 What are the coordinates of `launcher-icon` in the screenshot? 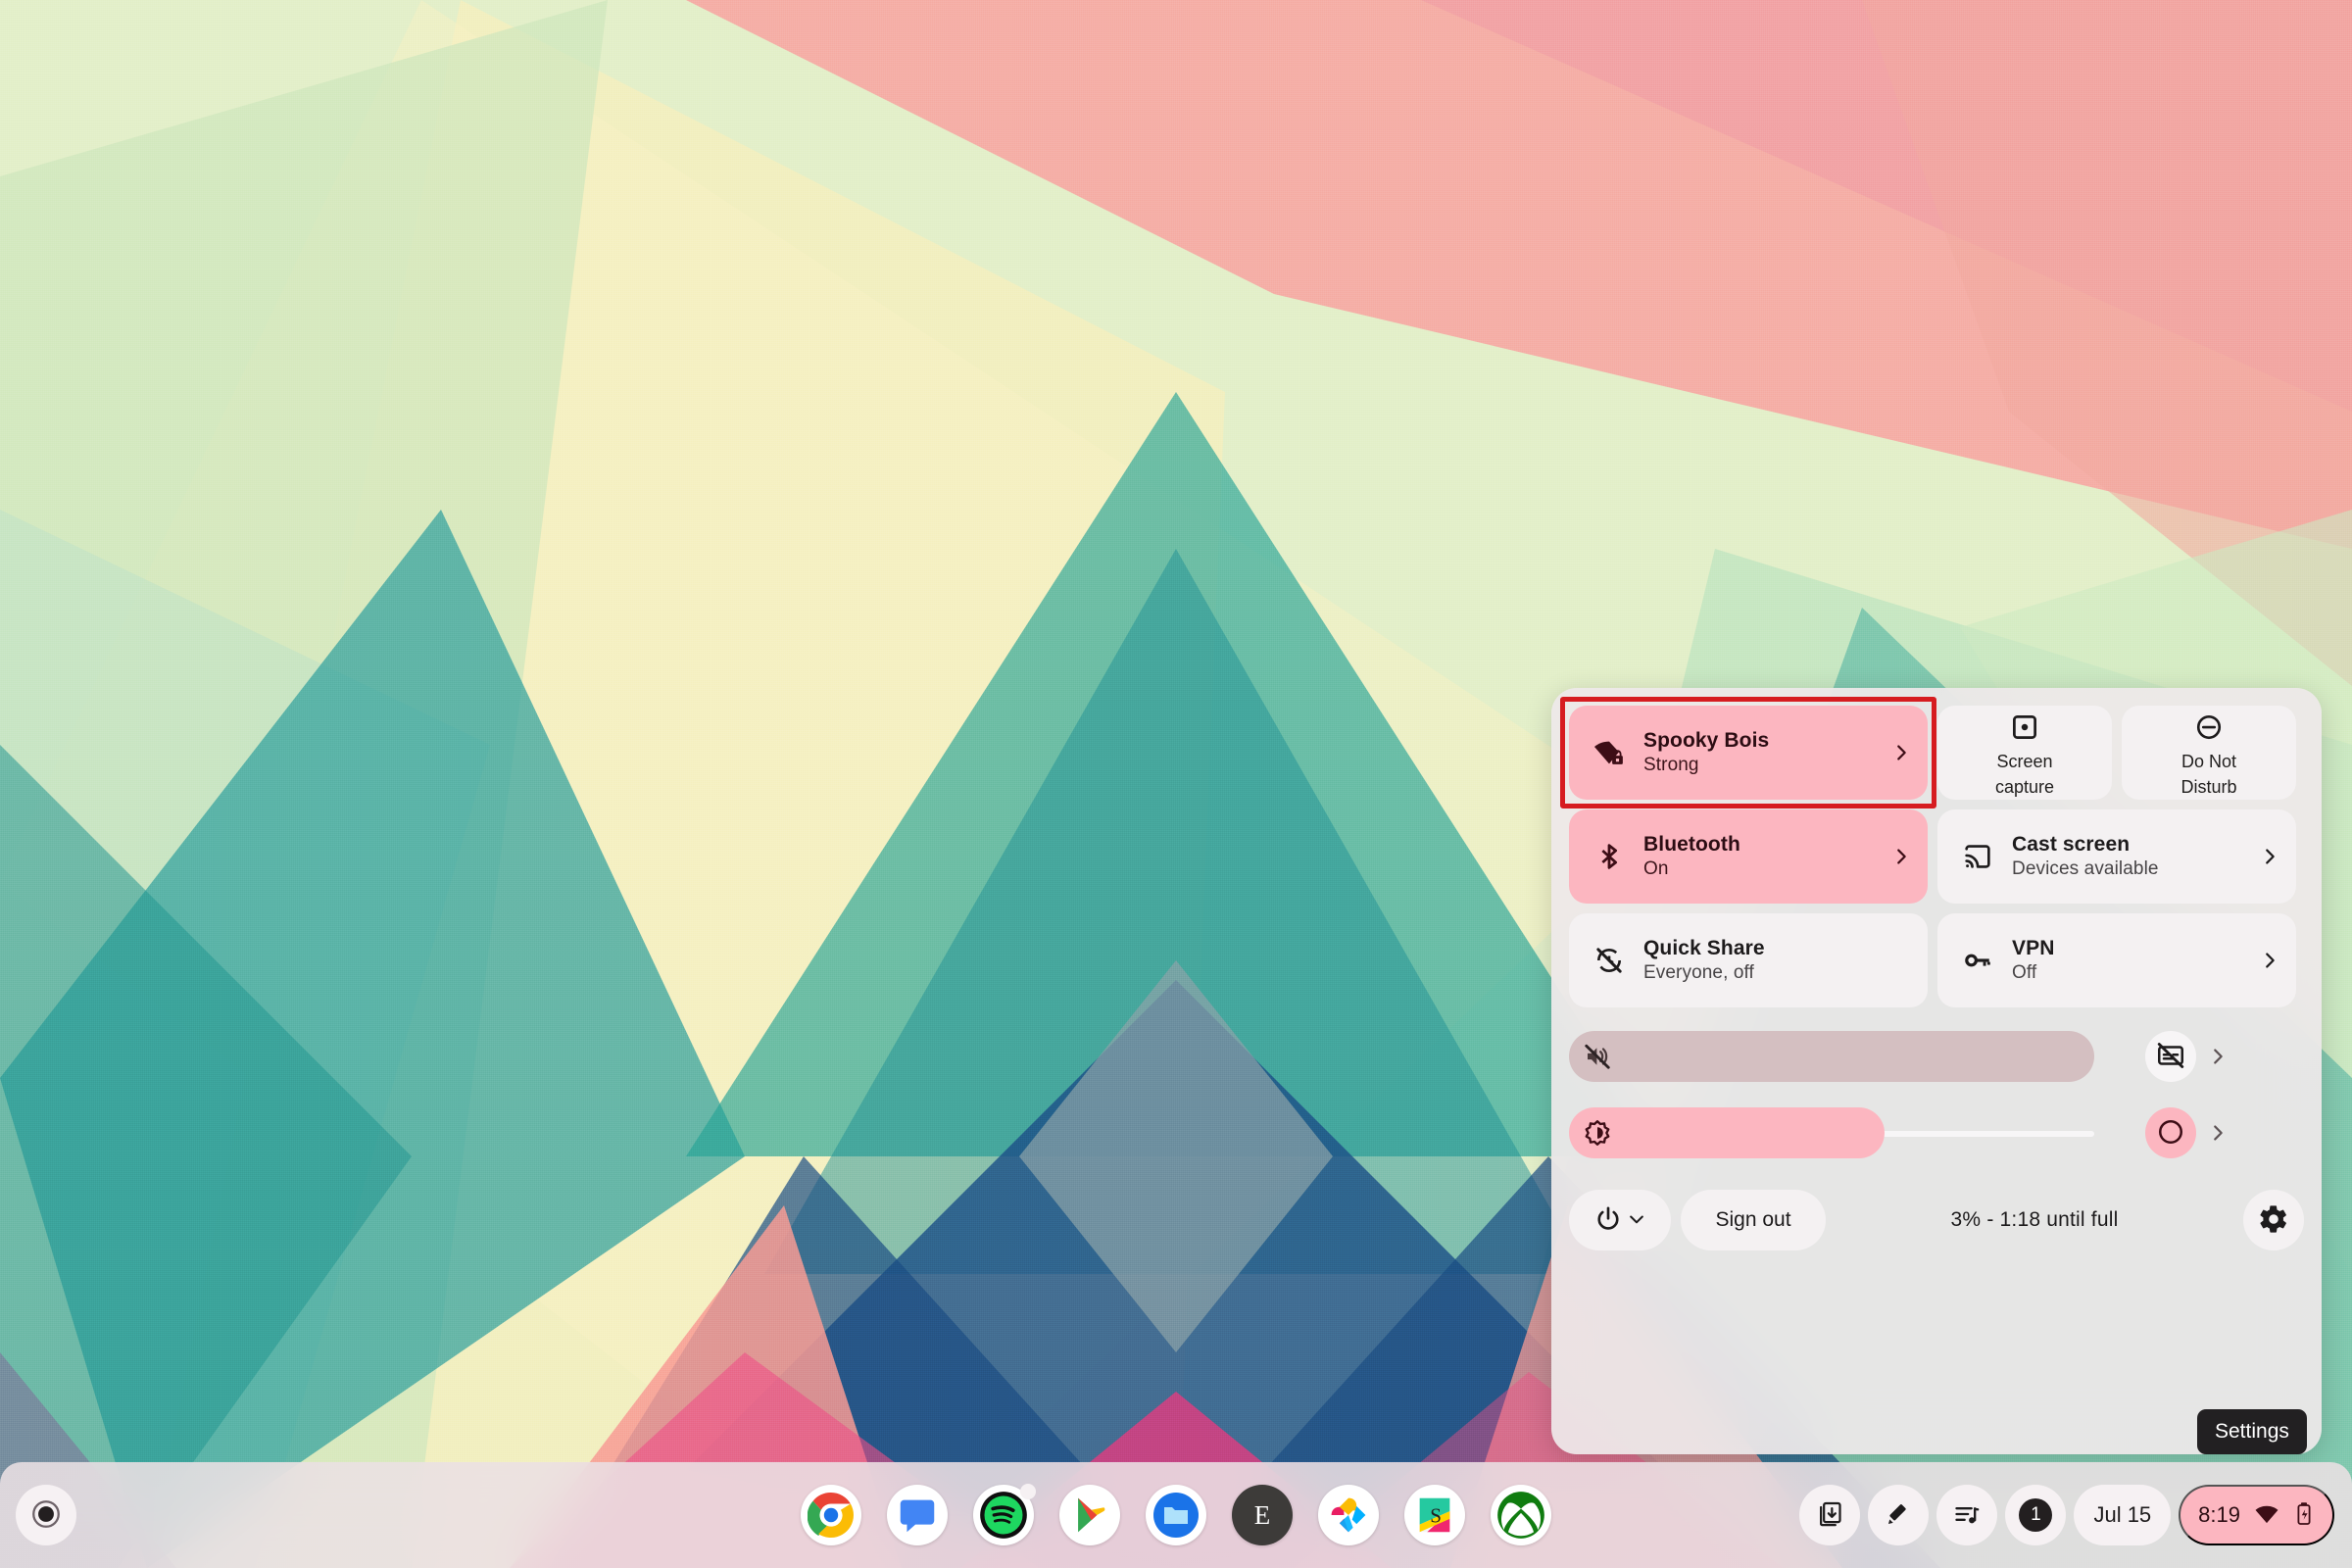 It's located at (46, 1515).